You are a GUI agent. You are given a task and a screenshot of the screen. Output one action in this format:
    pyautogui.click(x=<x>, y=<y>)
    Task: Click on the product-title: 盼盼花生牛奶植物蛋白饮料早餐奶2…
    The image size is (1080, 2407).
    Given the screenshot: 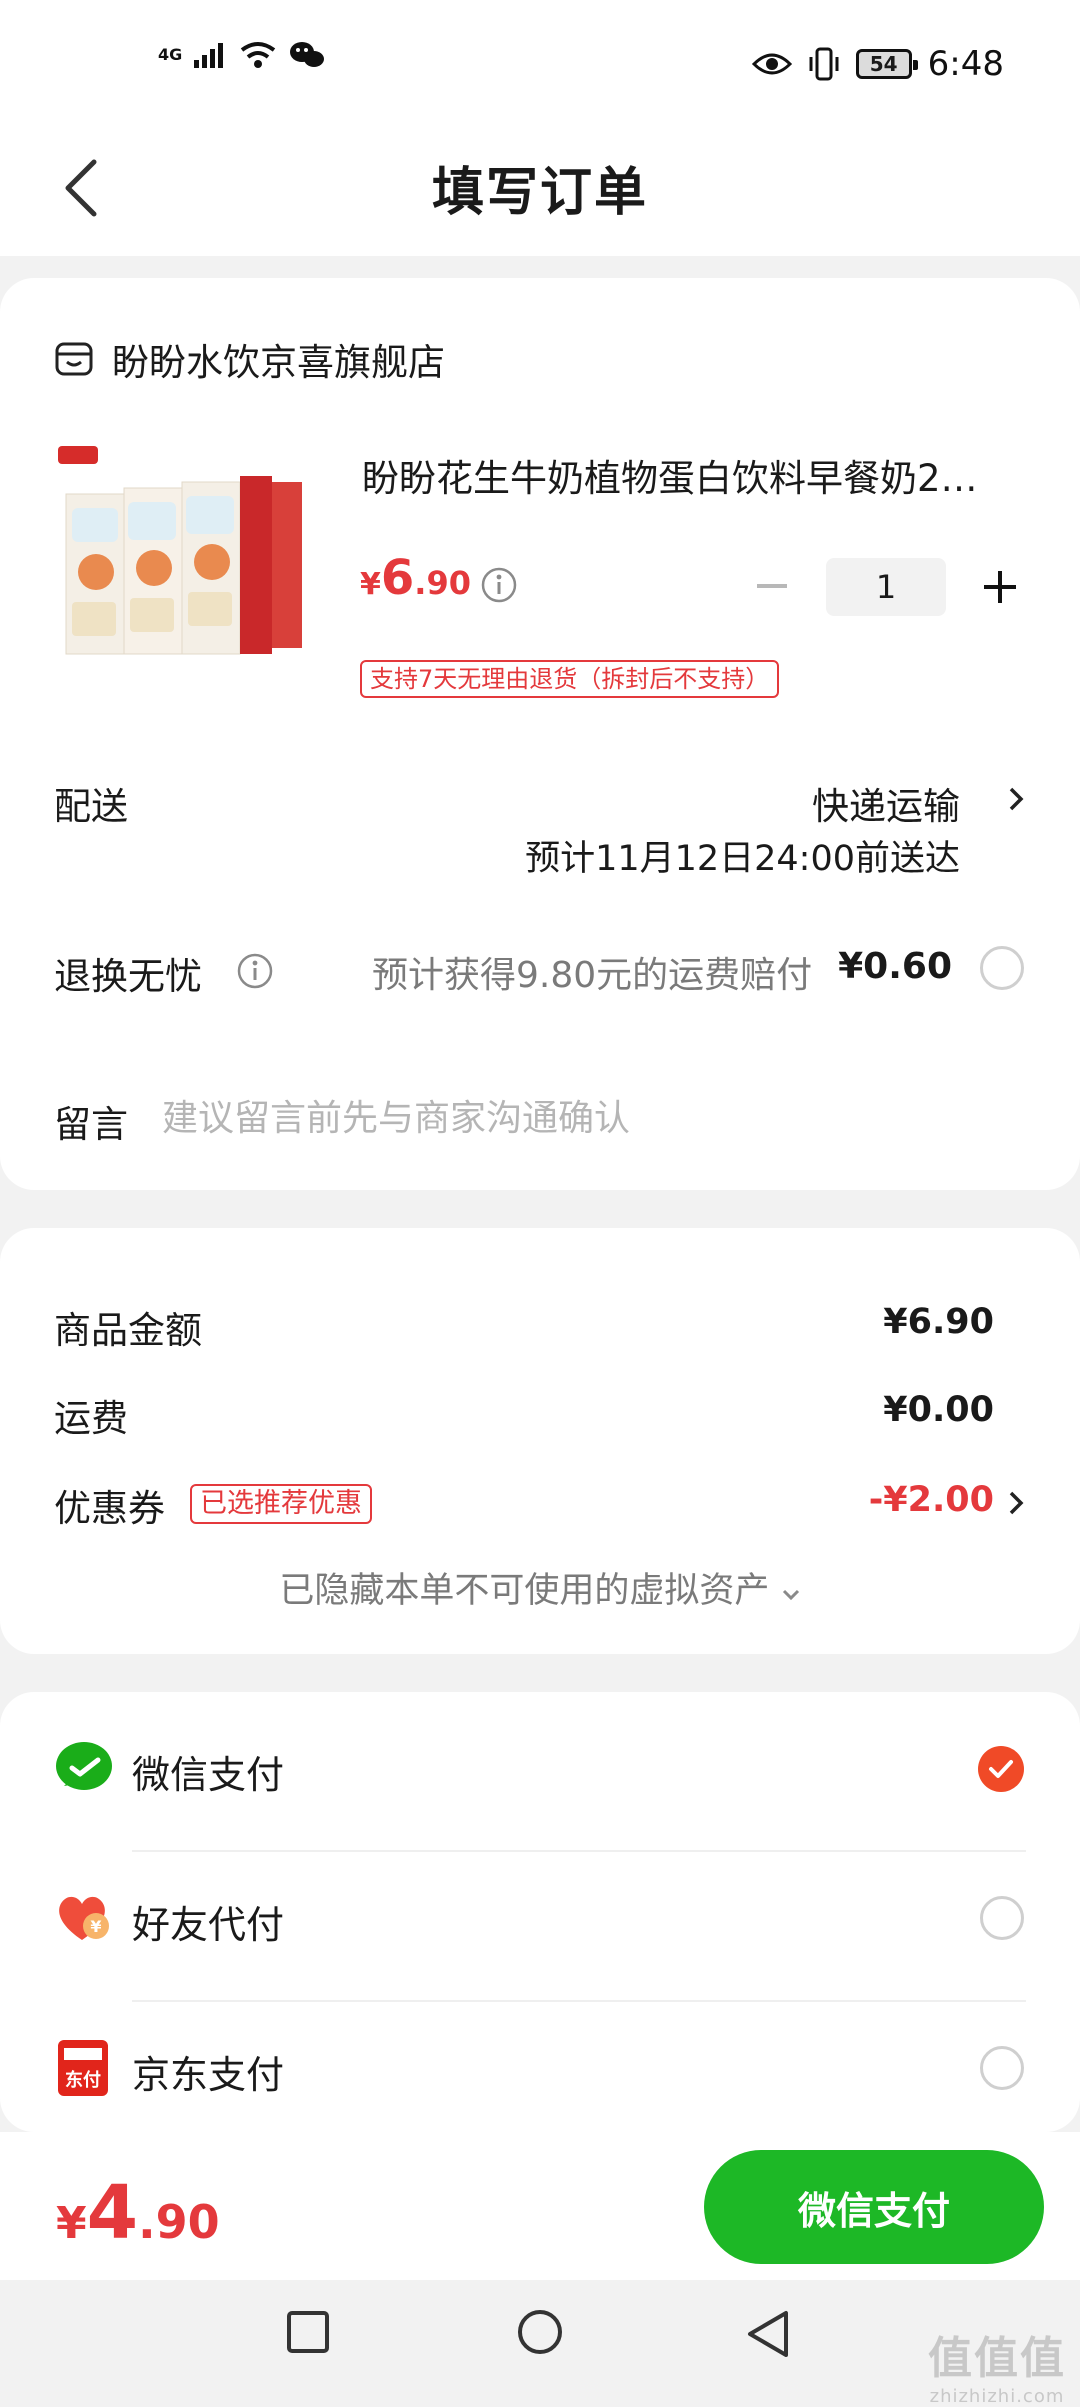 What is the action you would take?
    pyautogui.click(x=692, y=475)
    